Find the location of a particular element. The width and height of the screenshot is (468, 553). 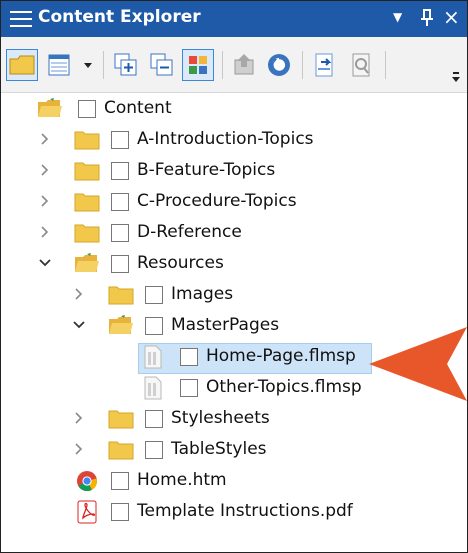

hamburger-menu-icon is located at coordinates (21, 19).